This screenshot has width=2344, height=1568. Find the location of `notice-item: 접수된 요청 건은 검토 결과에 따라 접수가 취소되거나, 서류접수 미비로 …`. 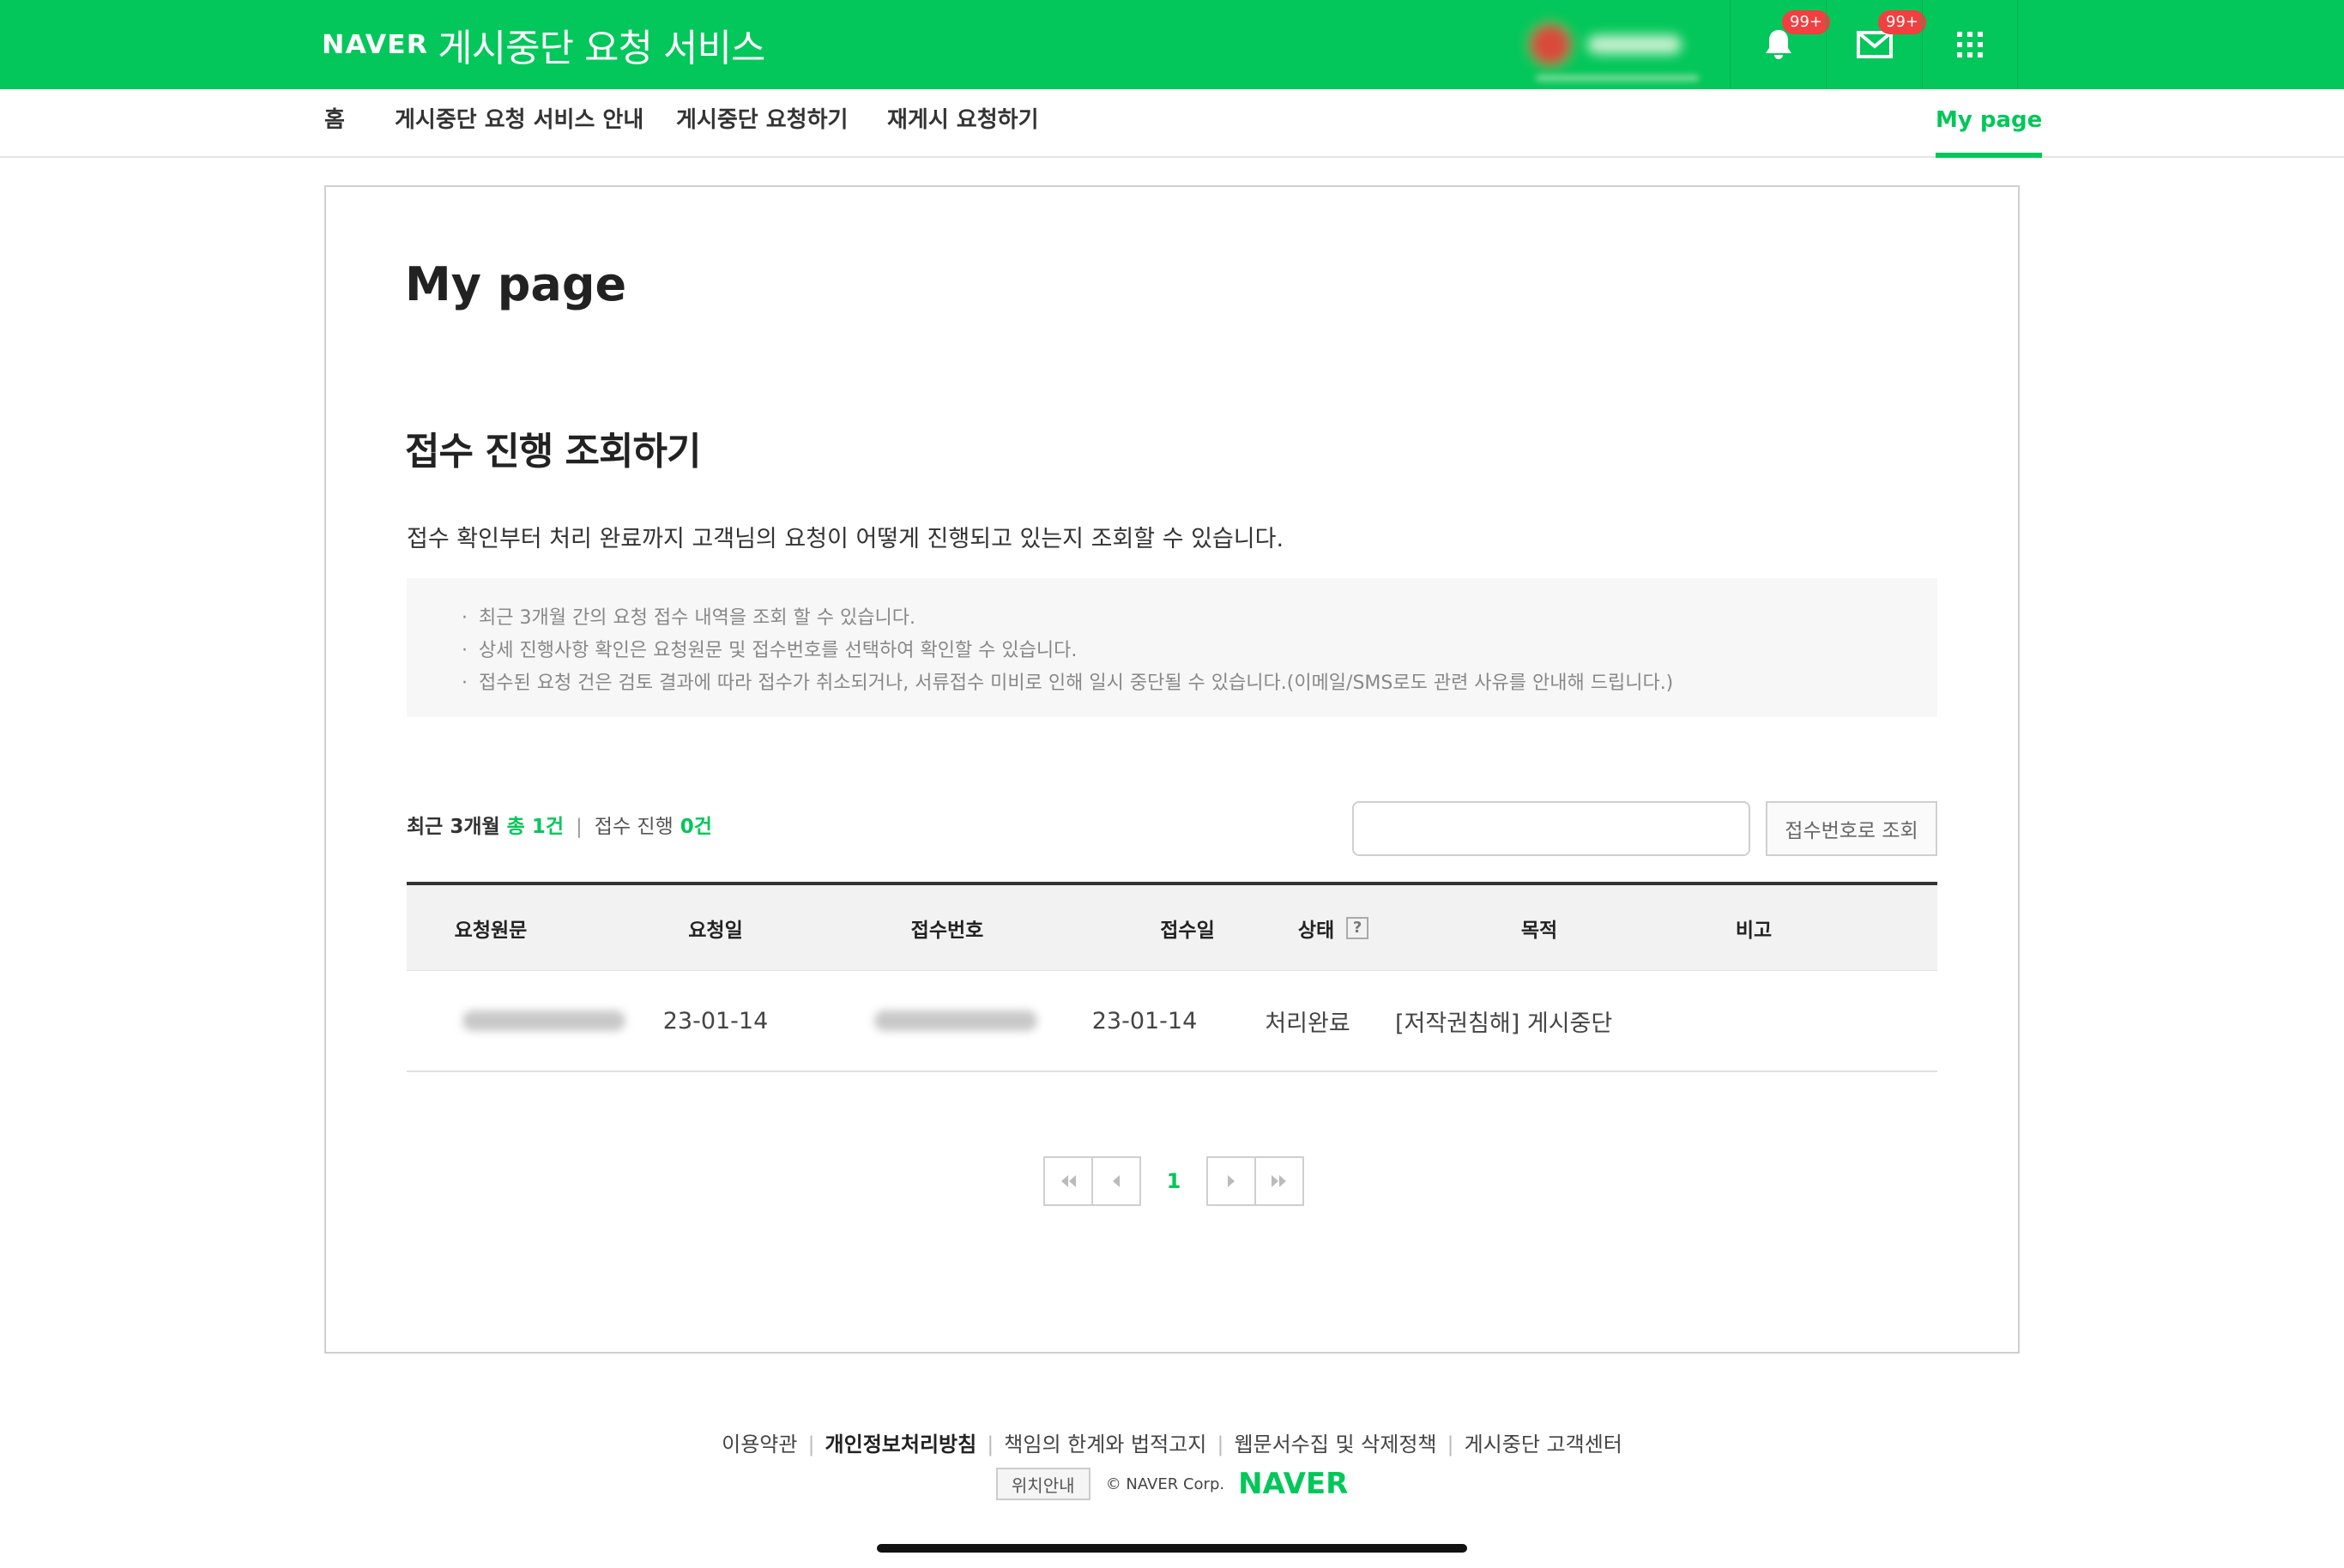

notice-item: 접수된 요청 건은 검토 결과에 따라 접수가 취소되거나, 서류접수 미비로 … is located at coordinates (1067, 683).